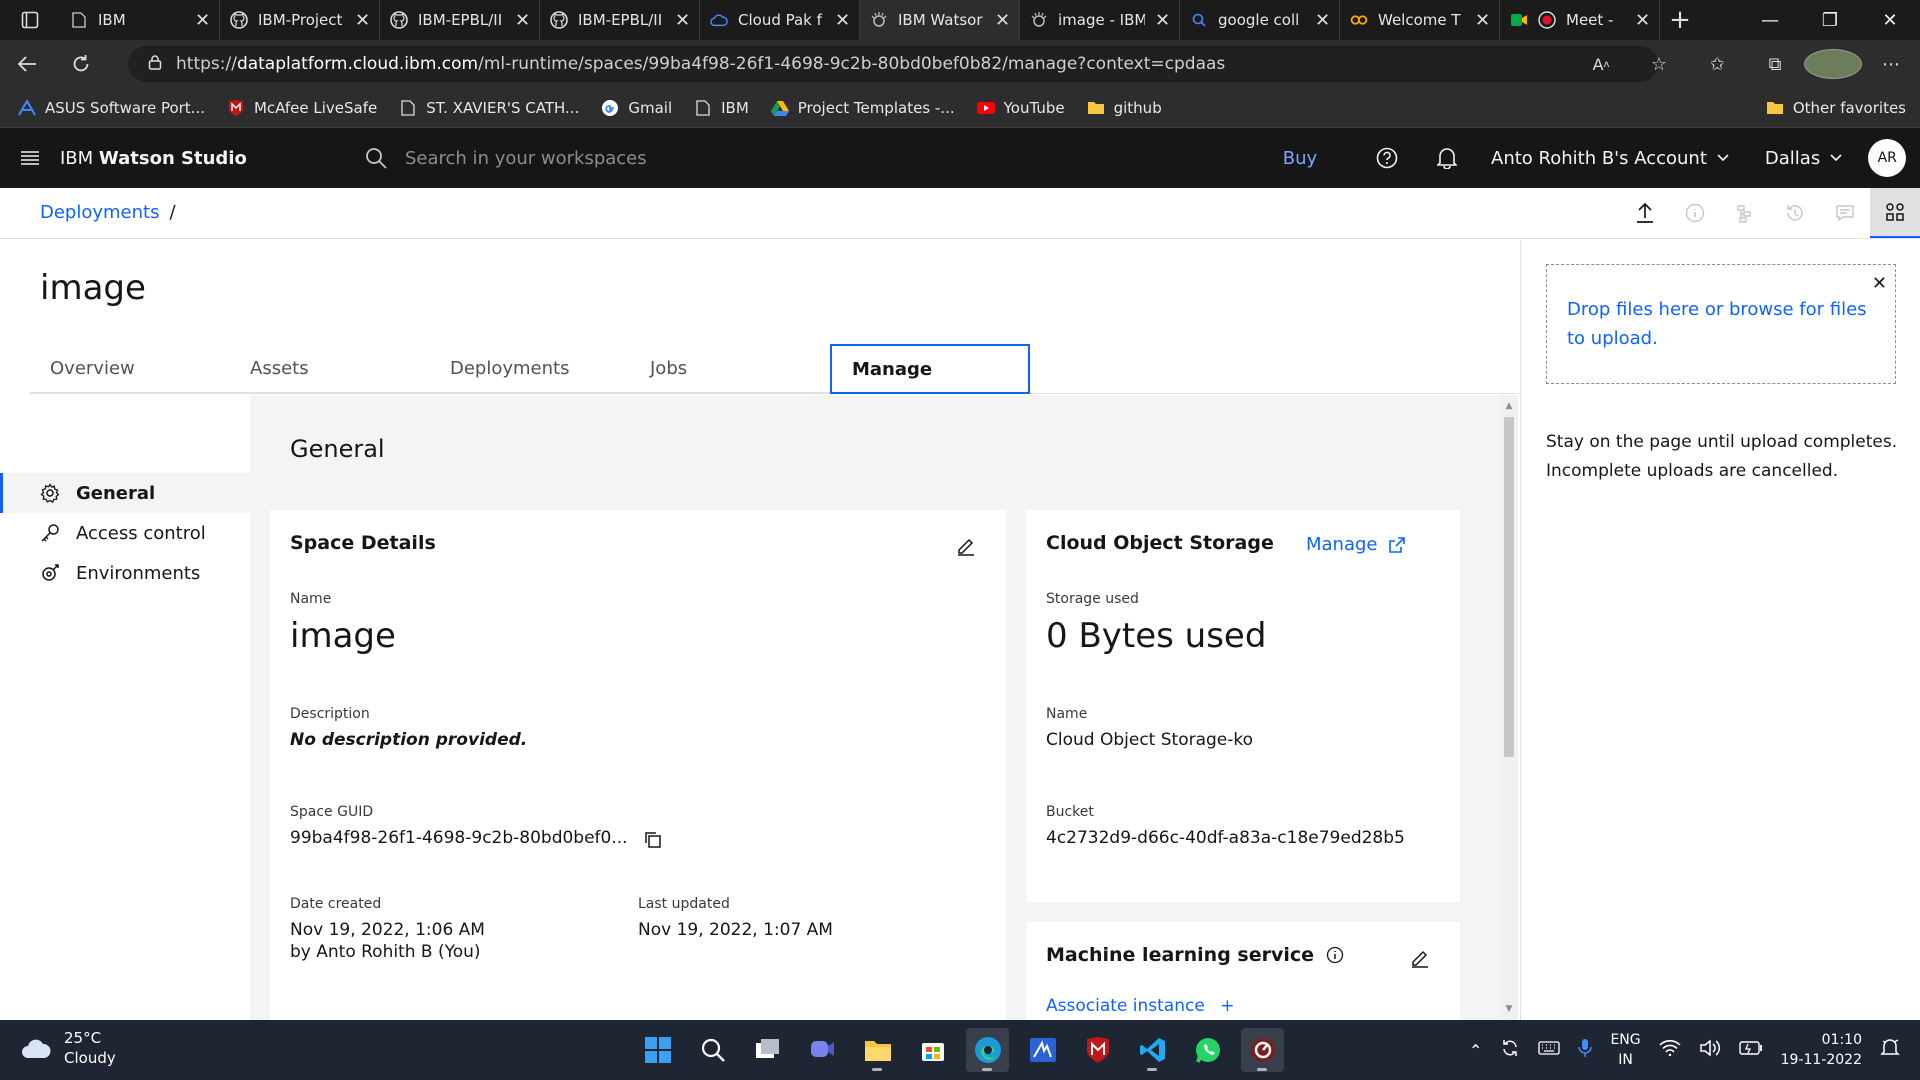  Describe the element at coordinates (1387, 158) in the screenshot. I see `help-button` at that location.